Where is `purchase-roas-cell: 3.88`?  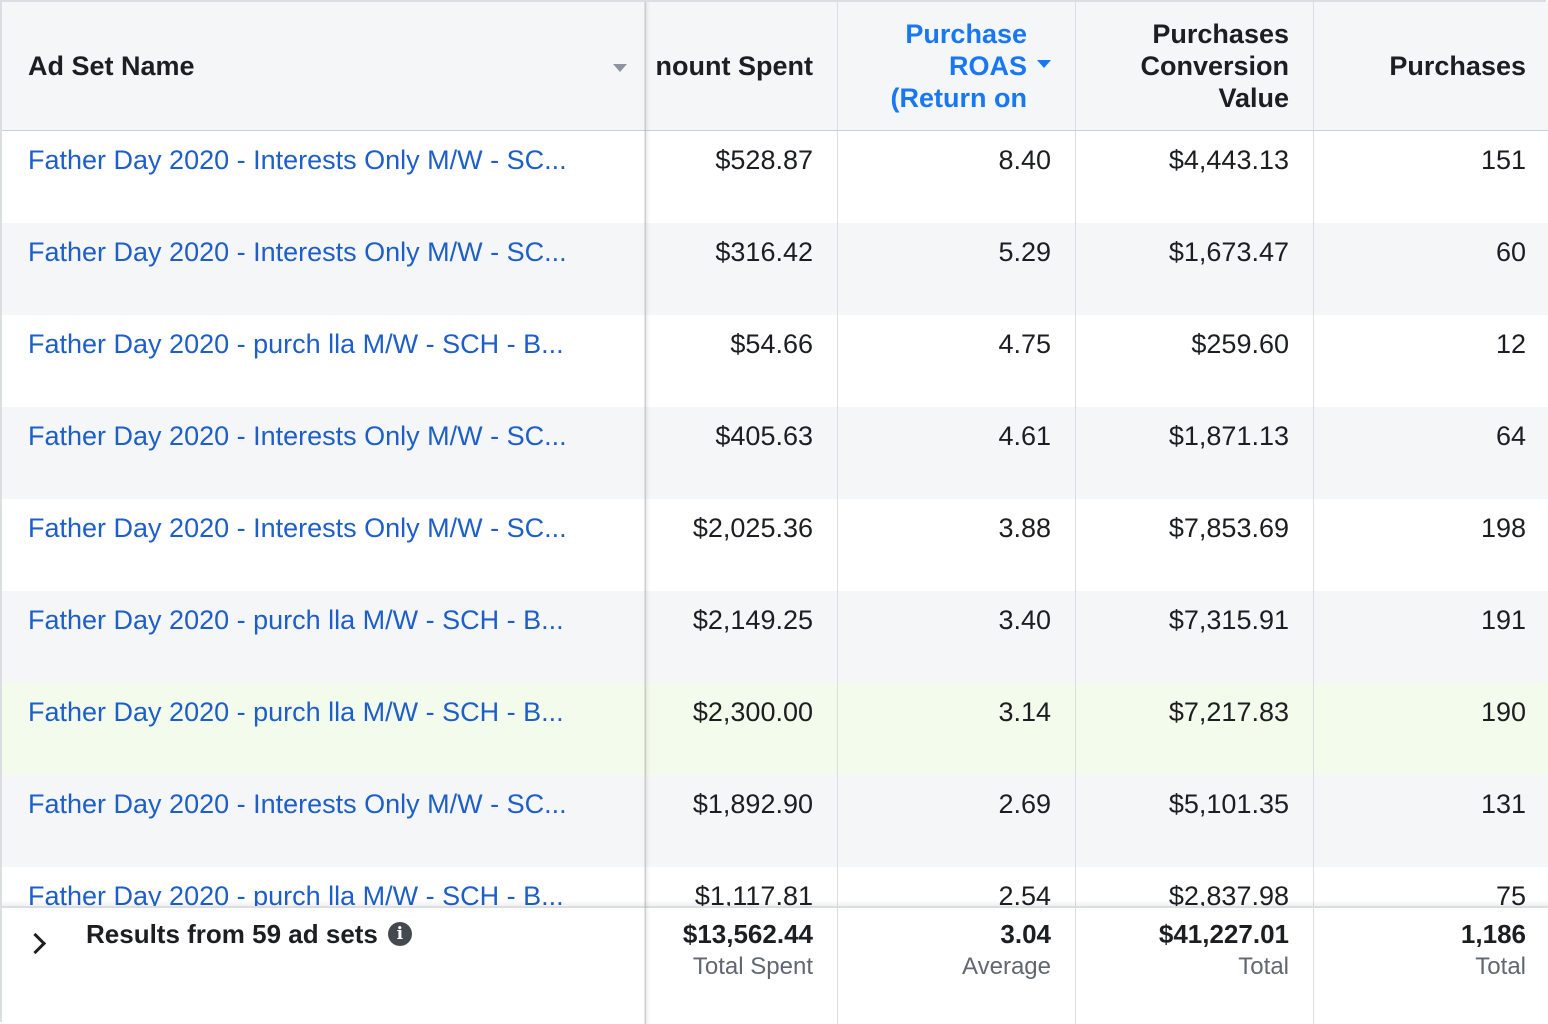
purchase-roas-cell: 3.88 is located at coordinates (956, 545).